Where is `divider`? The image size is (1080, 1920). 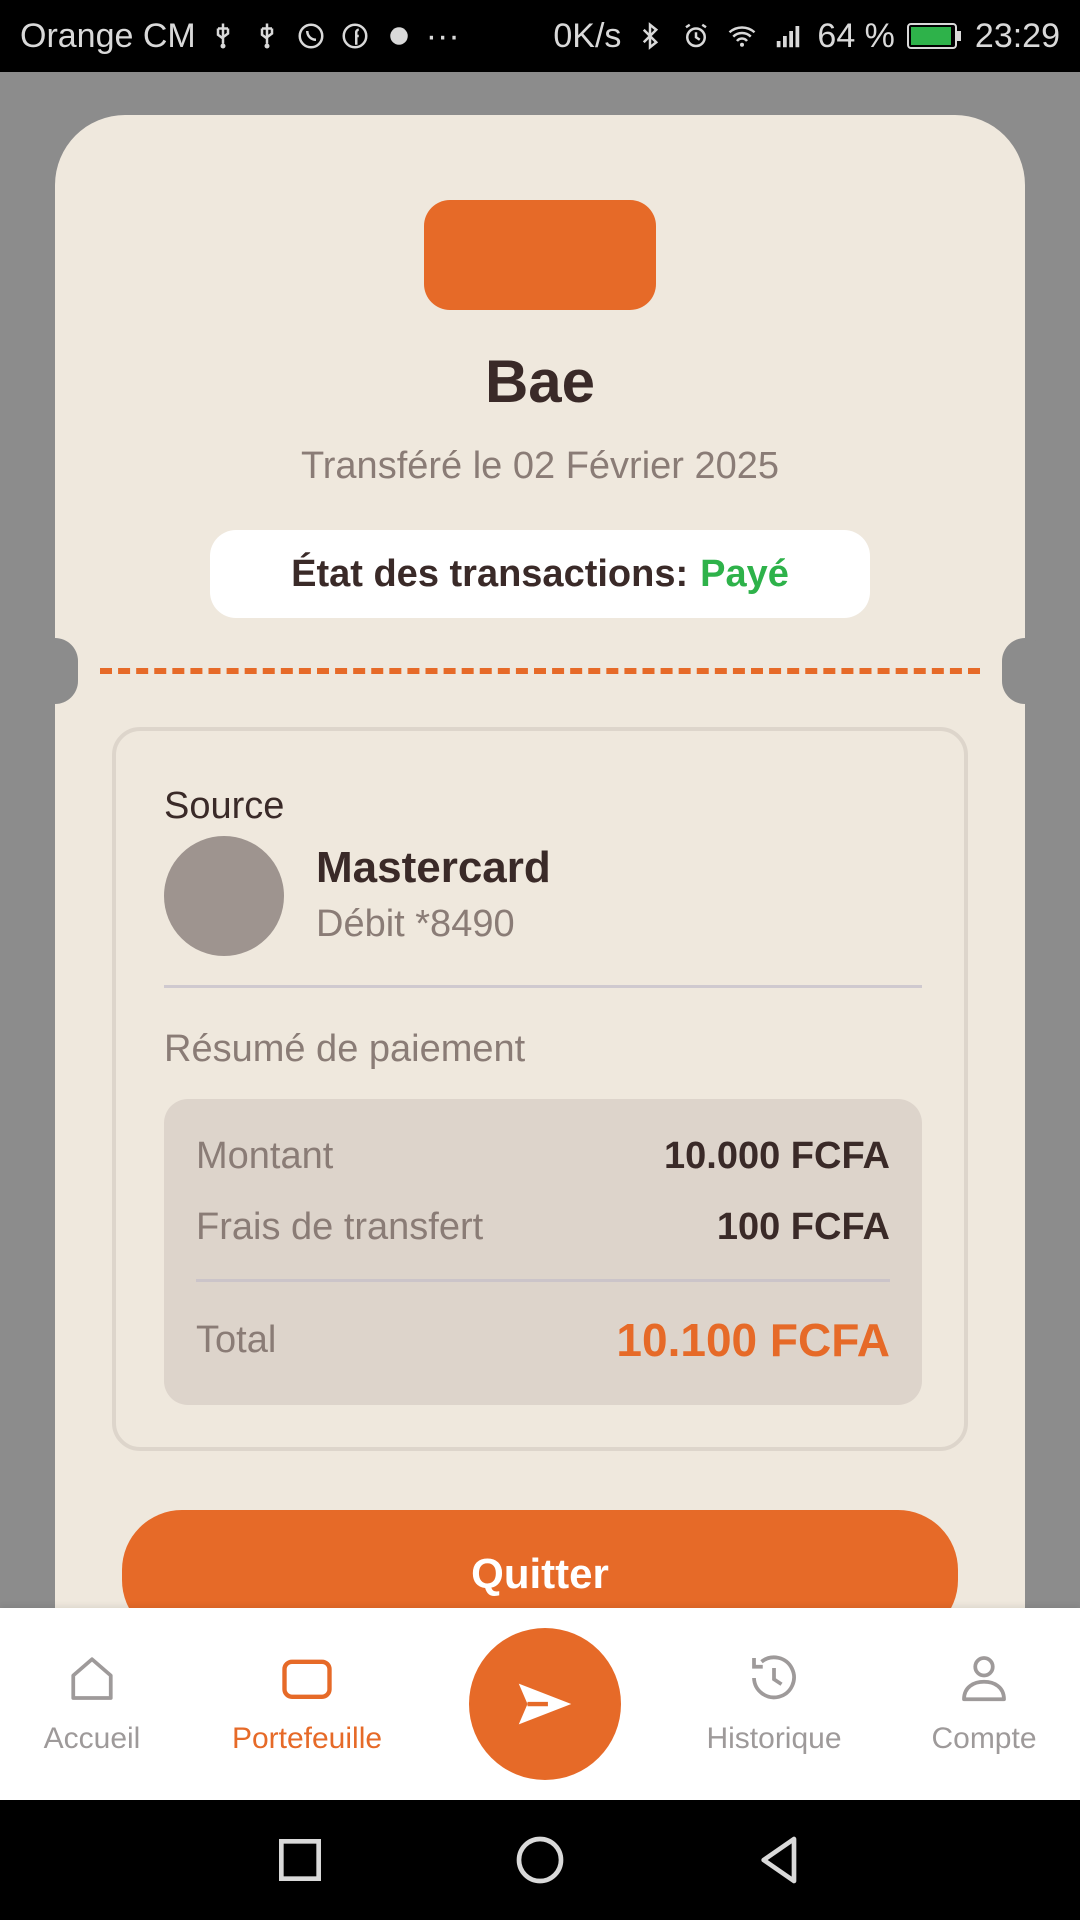
divider is located at coordinates (543, 986).